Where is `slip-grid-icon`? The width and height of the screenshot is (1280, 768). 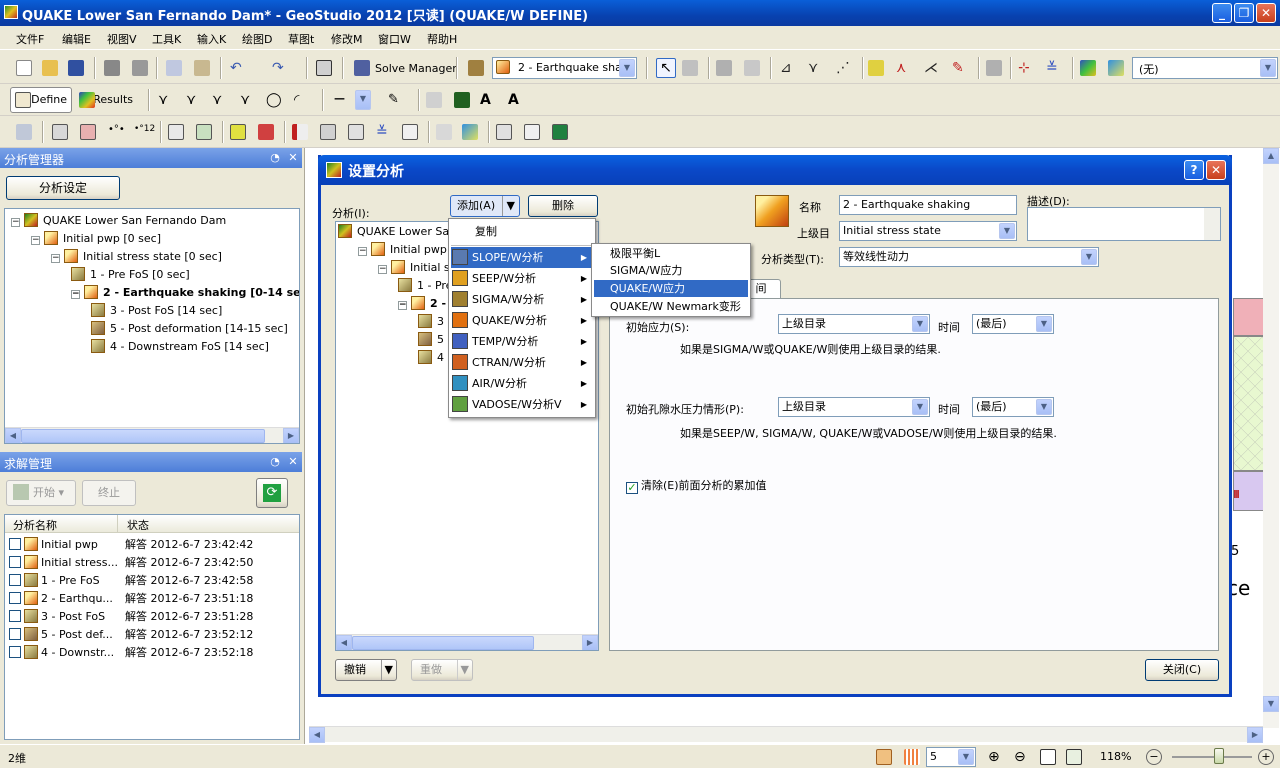 slip-grid-icon is located at coordinates (356, 132).